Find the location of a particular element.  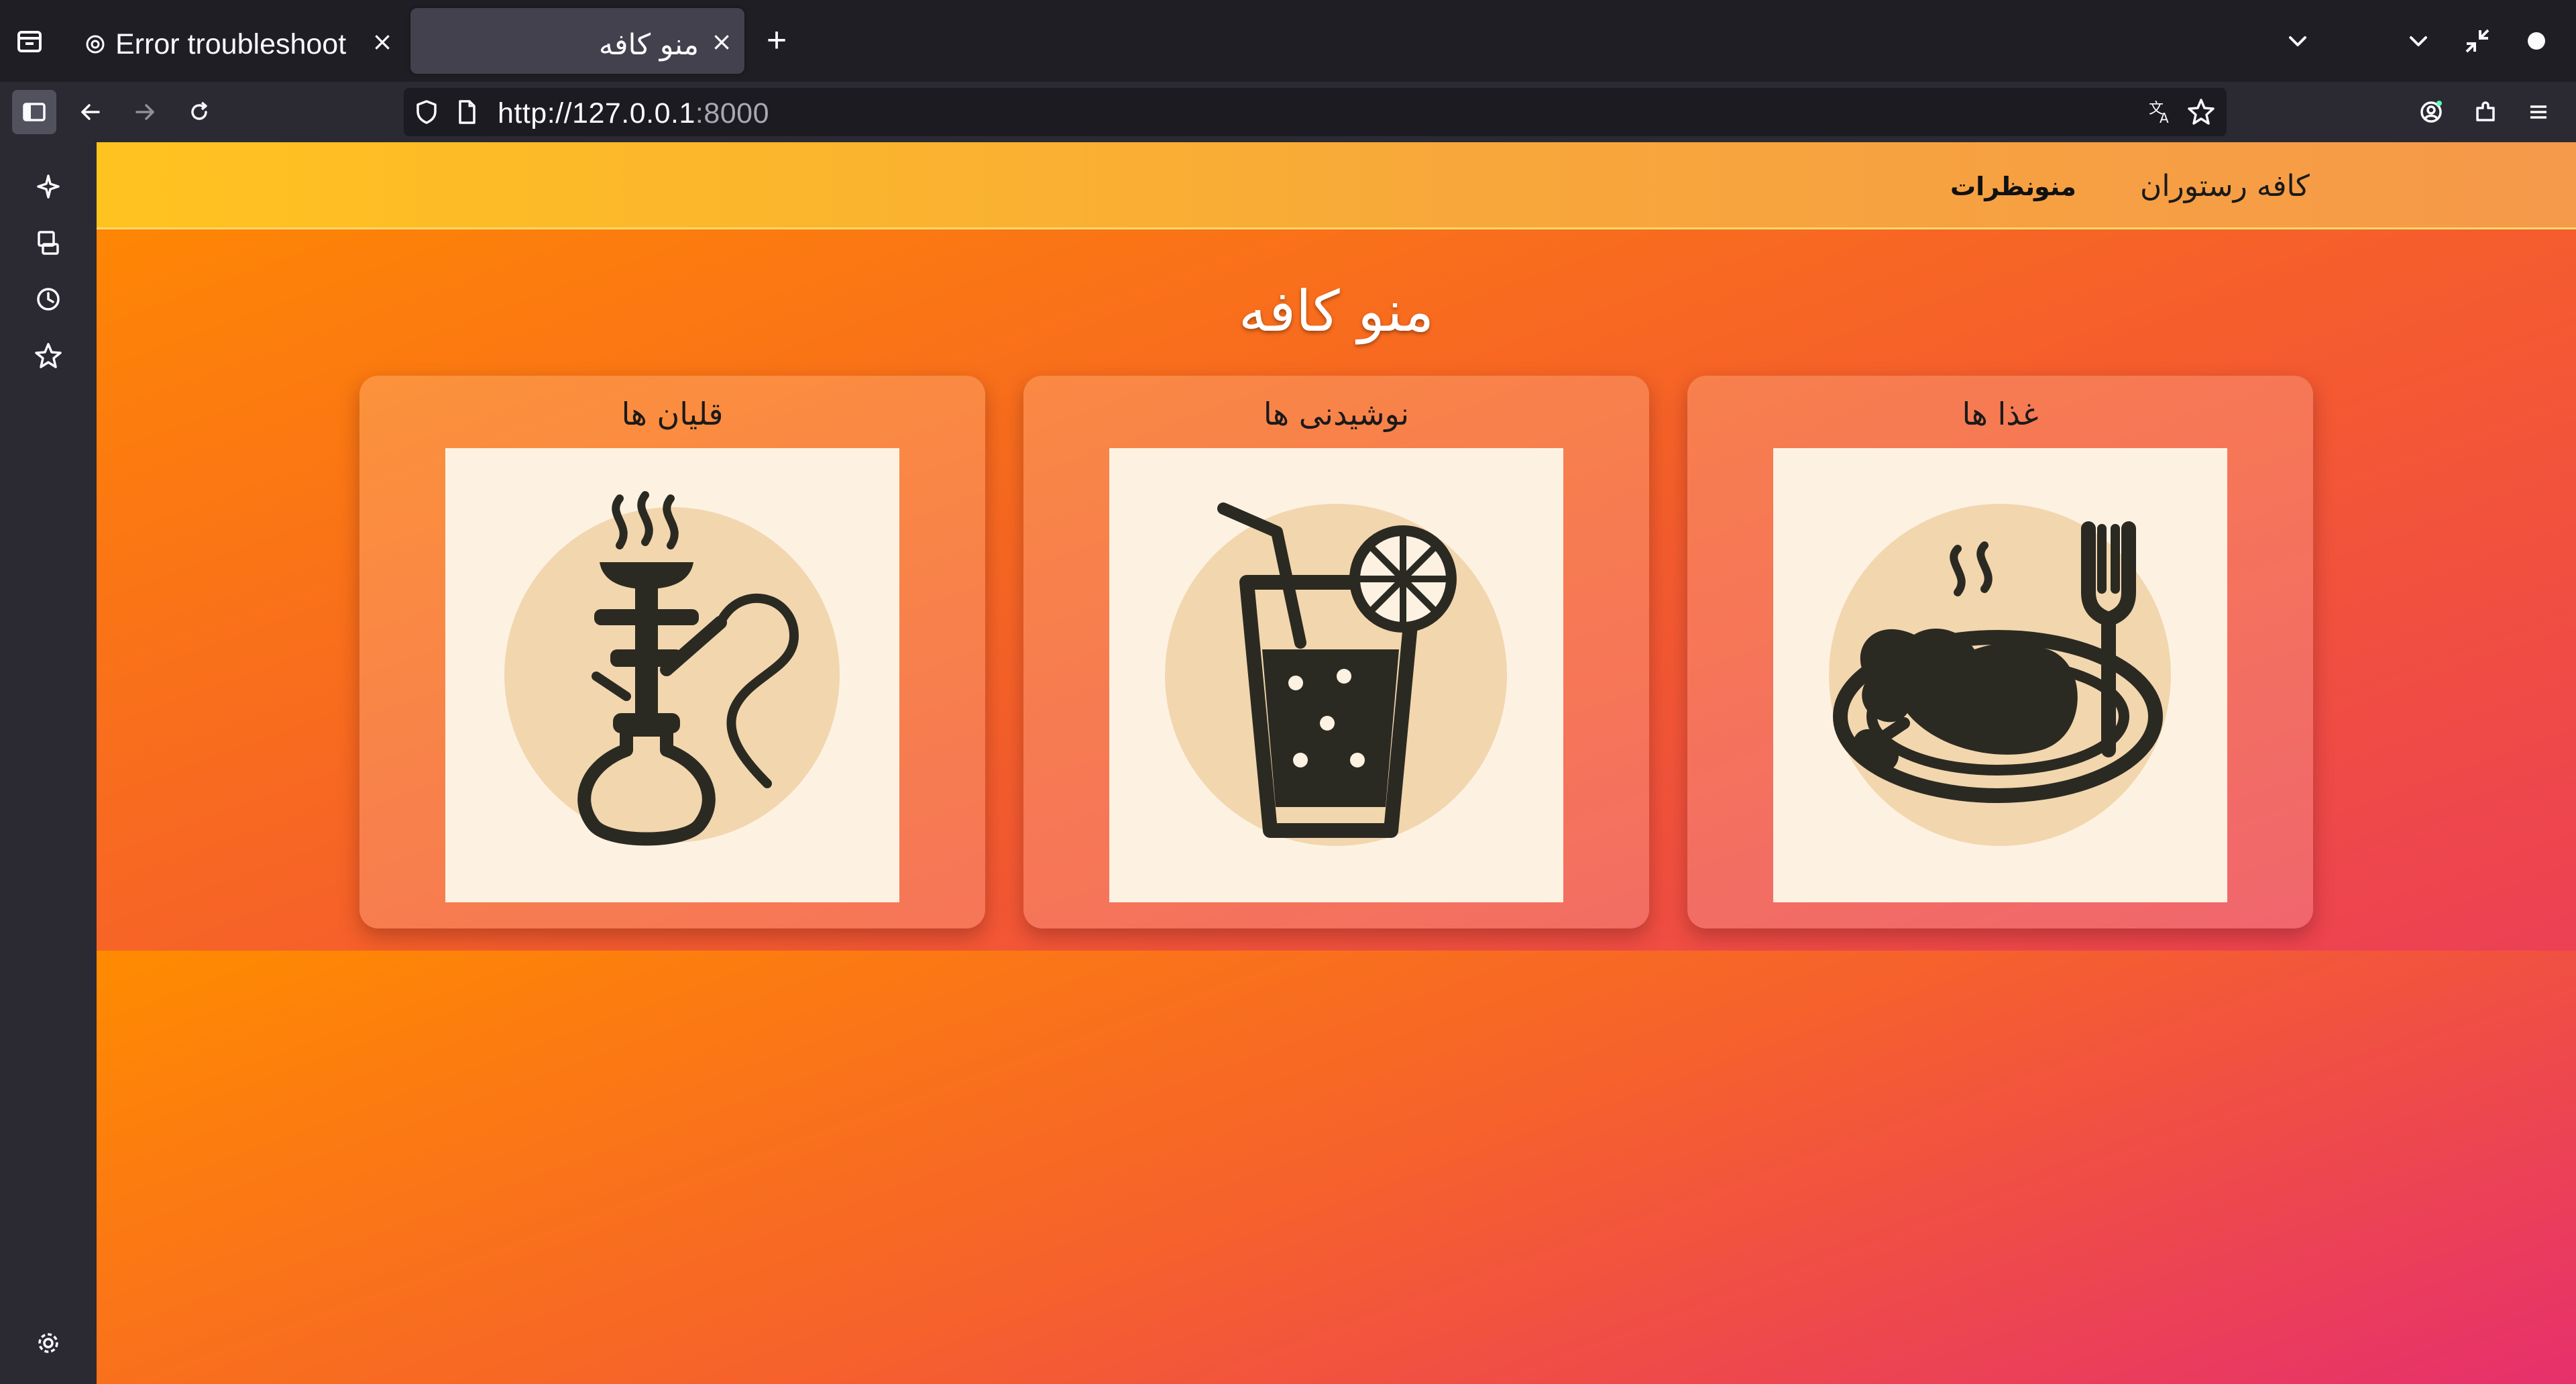

reload-icon is located at coordinates (199, 110).